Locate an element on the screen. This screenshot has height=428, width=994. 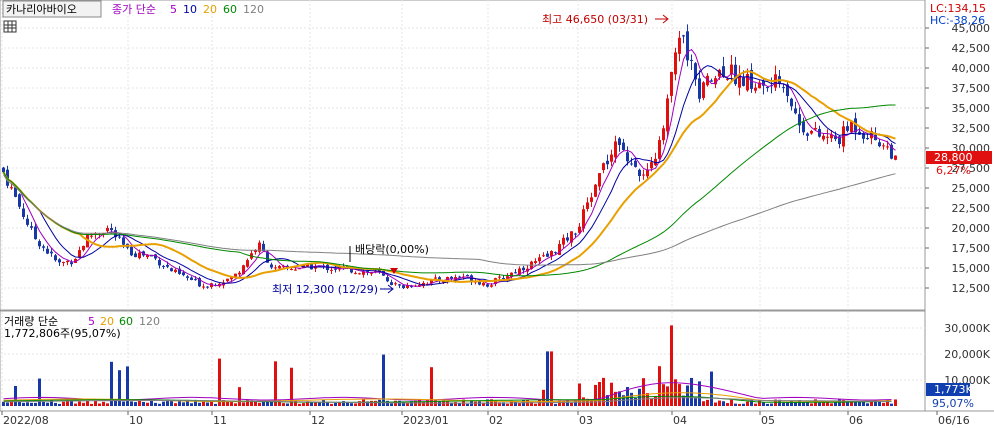
price-label: 종가 단순 is located at coordinates (134, 9).